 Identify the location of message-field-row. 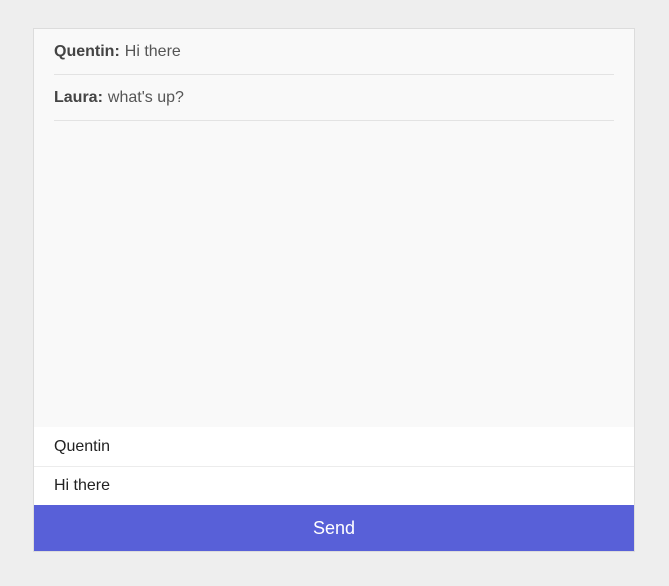
(334, 485).